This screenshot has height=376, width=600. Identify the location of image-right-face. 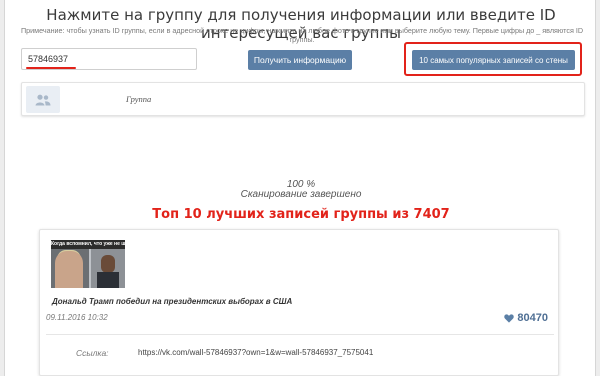
(108, 264).